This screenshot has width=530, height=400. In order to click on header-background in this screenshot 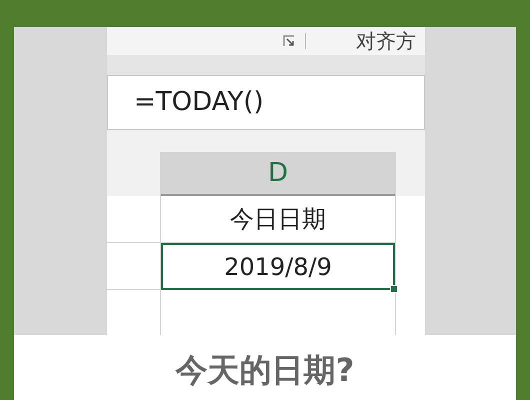, I will do `click(410, 174)`.